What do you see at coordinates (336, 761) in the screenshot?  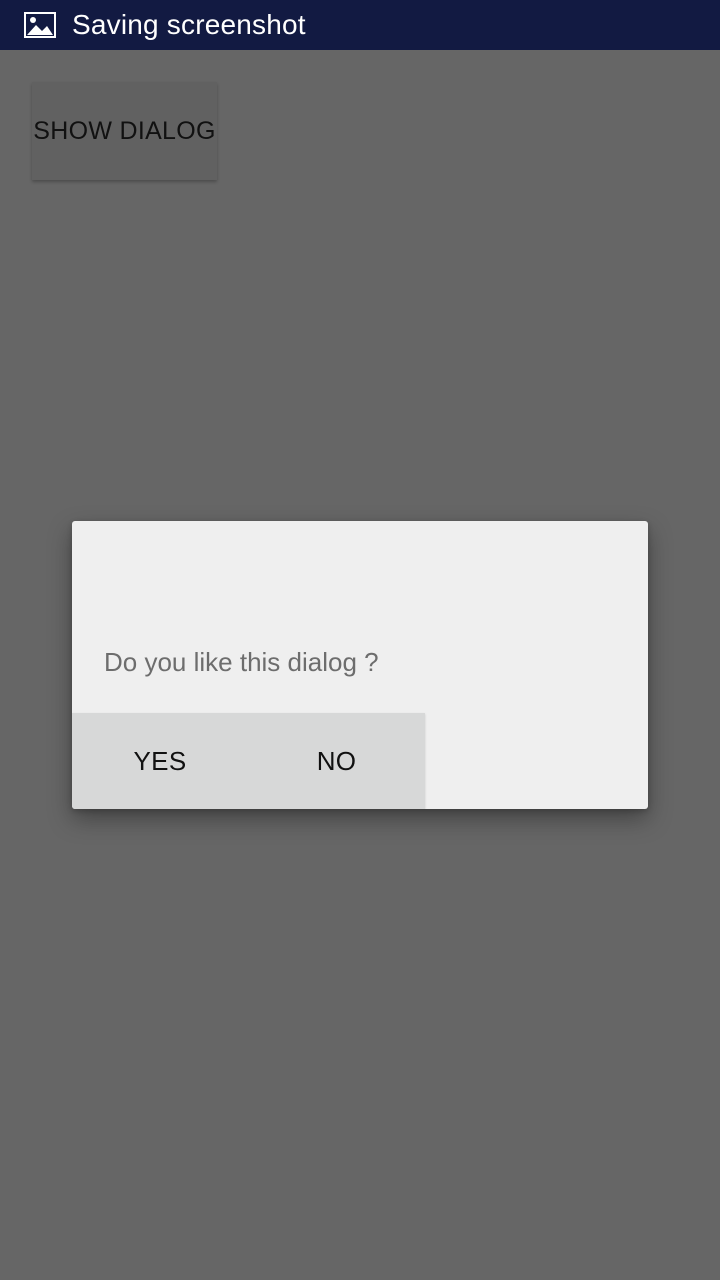 I see `no-button: NO` at bounding box center [336, 761].